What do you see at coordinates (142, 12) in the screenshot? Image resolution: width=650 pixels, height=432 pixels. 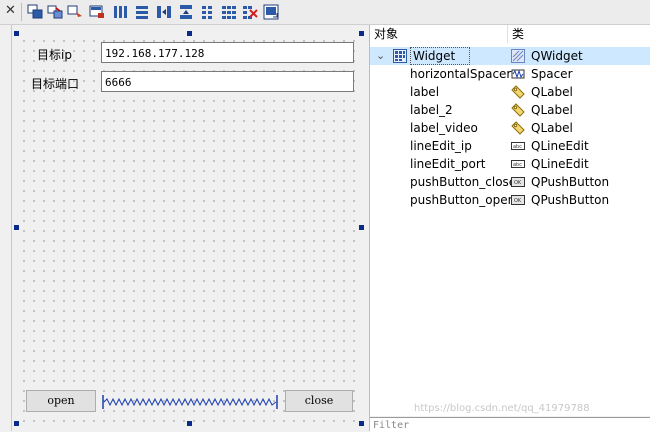 I see `layout-vertical-icon` at bounding box center [142, 12].